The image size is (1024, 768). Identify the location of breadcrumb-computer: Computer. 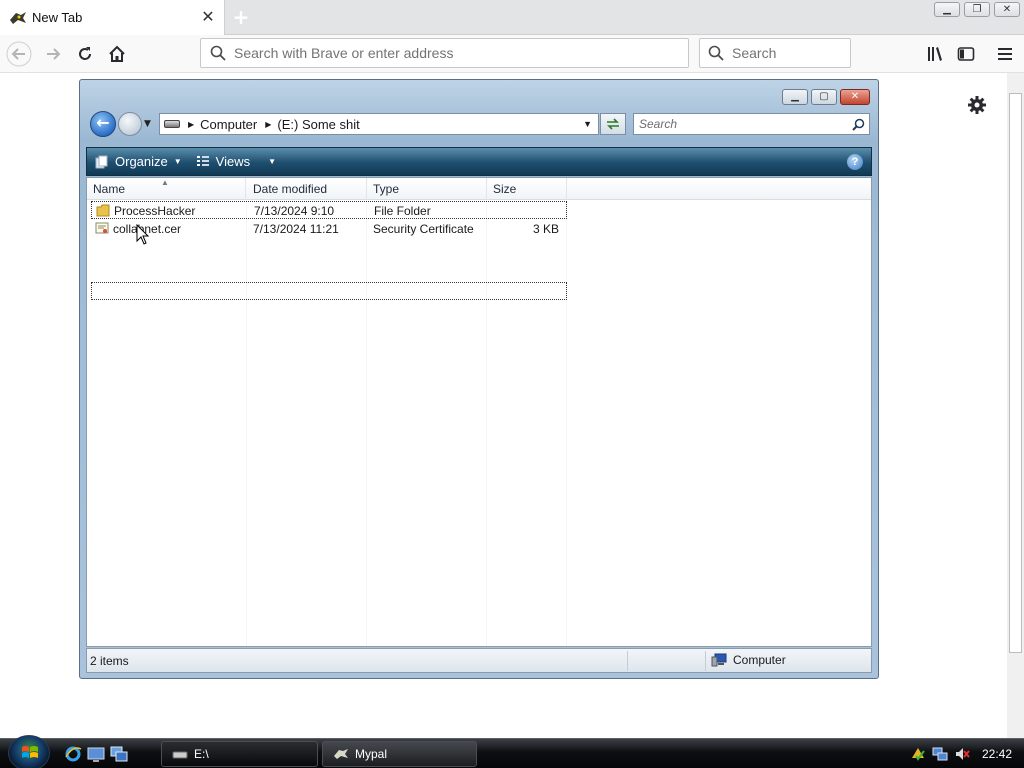
(228, 124).